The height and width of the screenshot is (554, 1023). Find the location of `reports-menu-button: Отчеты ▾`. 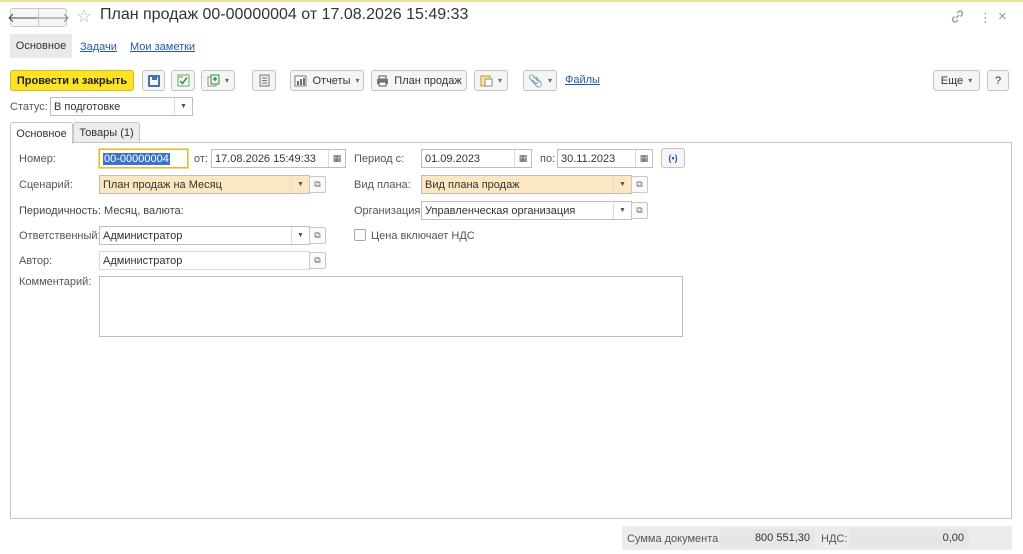

reports-menu-button: Отчеты ▾ is located at coordinates (327, 80).